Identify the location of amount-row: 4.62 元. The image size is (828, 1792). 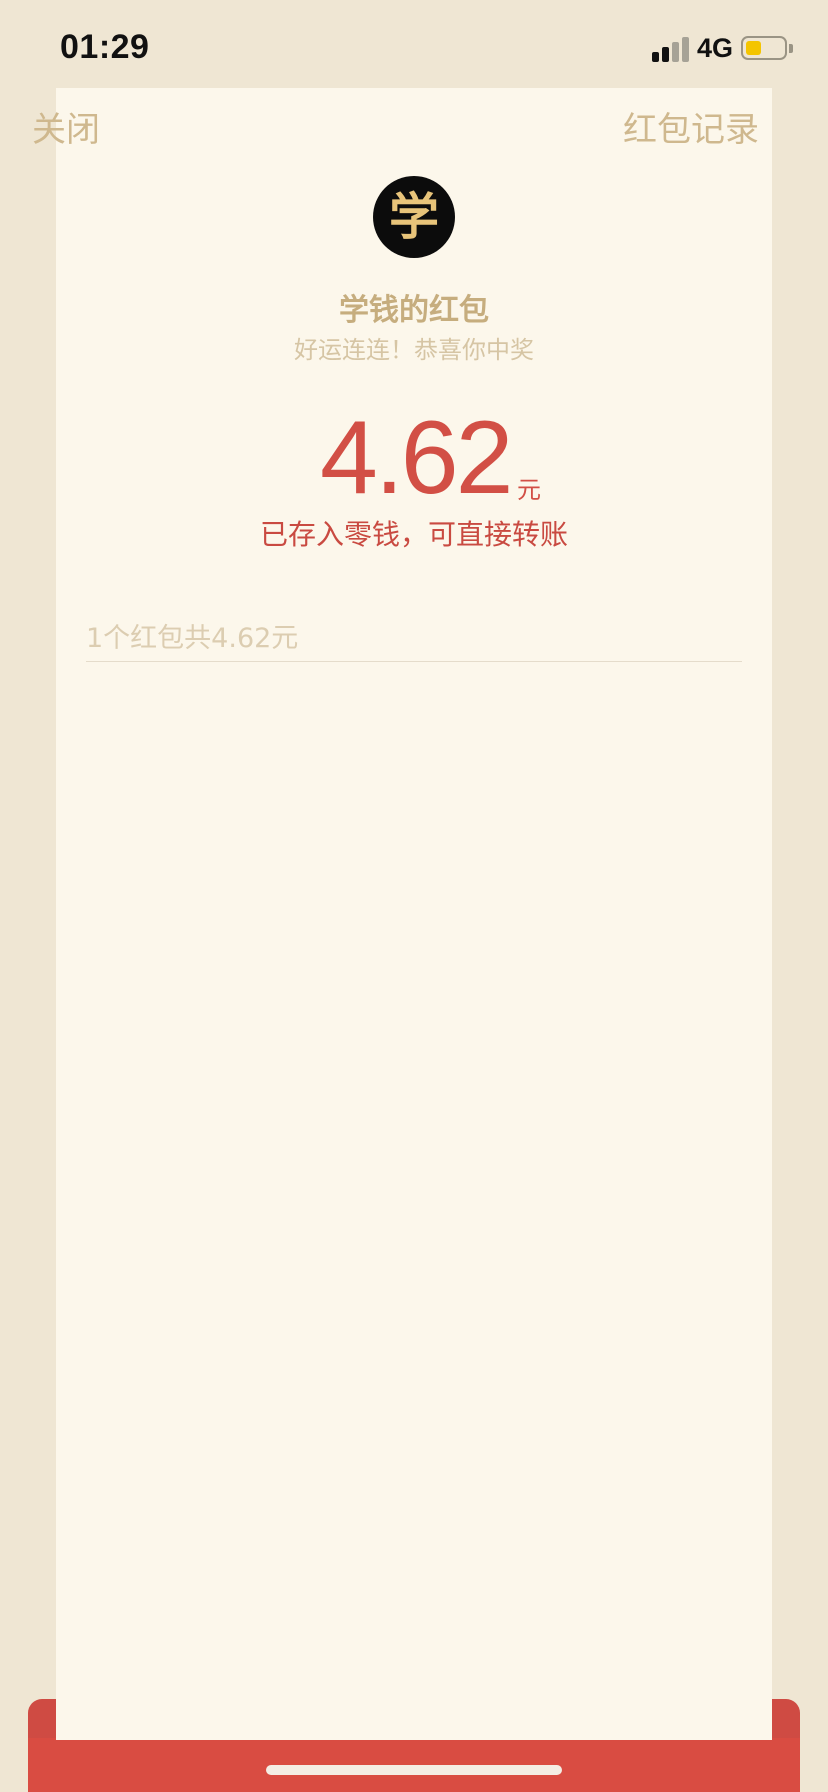
(414, 458).